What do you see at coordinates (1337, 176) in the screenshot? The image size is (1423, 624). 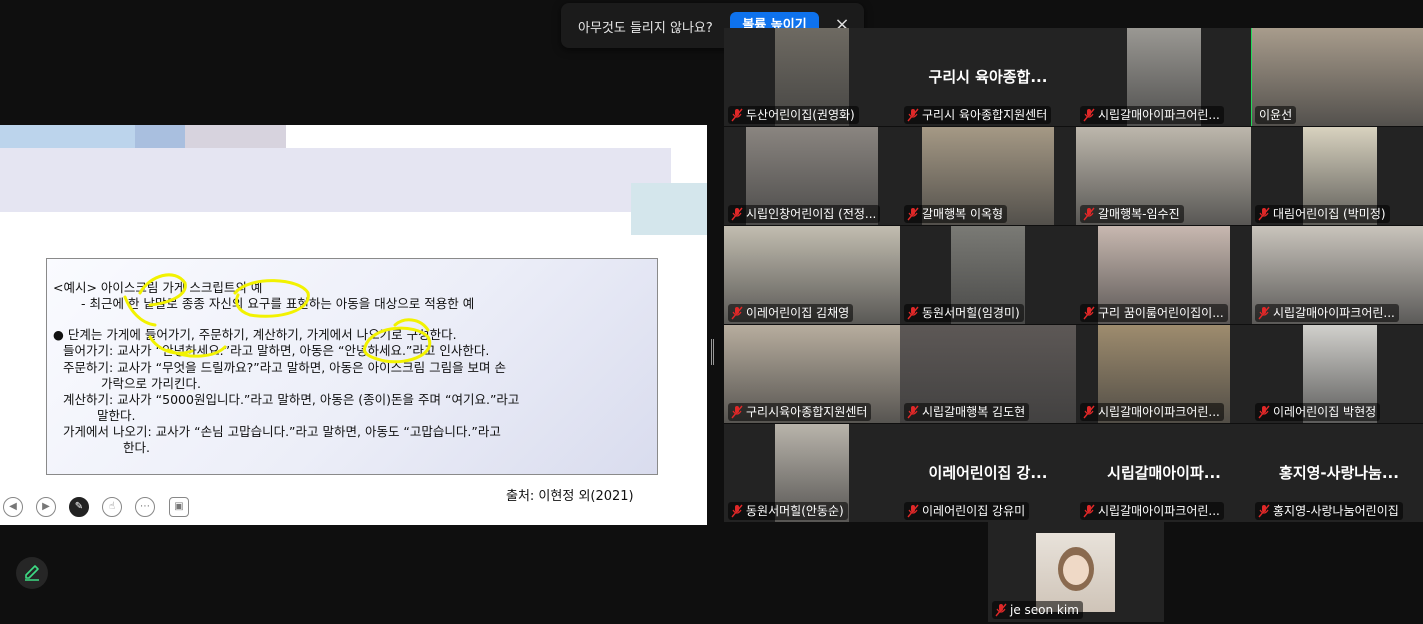 I see `participant-tile: 대림어린이집 (박미정)` at bounding box center [1337, 176].